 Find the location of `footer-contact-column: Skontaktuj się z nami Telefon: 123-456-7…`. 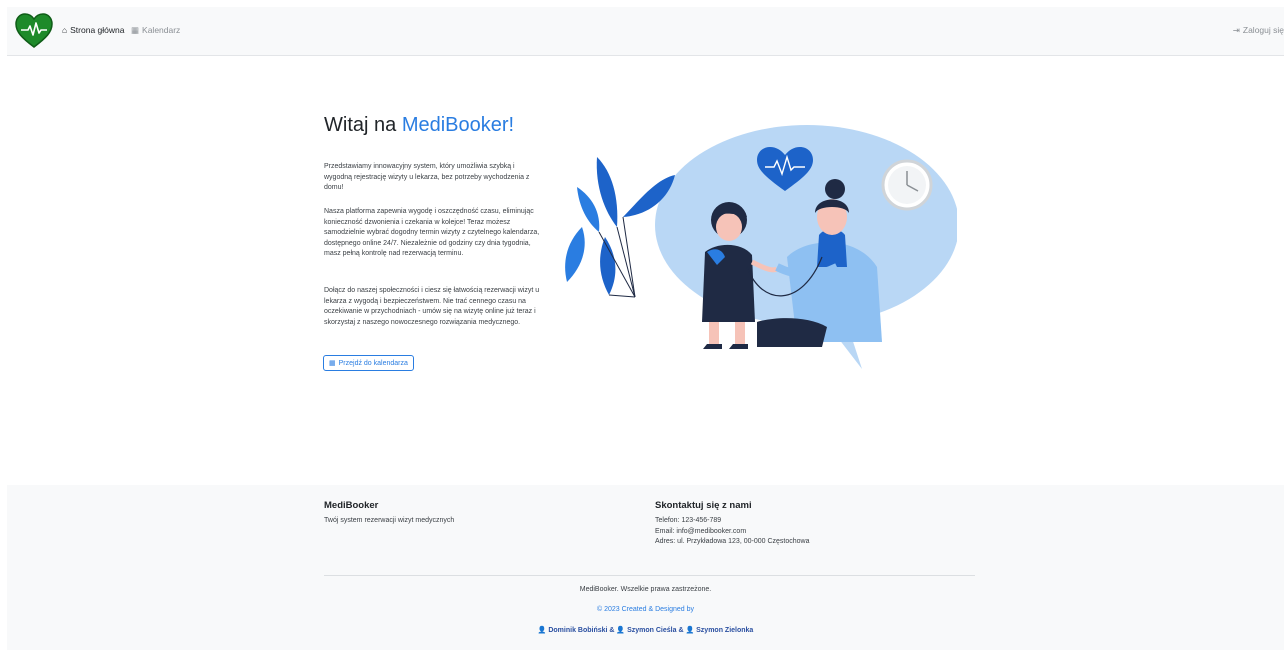

footer-contact-column: Skontaktuj się z nami Telefon: 123-456-7… is located at coordinates (732, 524).